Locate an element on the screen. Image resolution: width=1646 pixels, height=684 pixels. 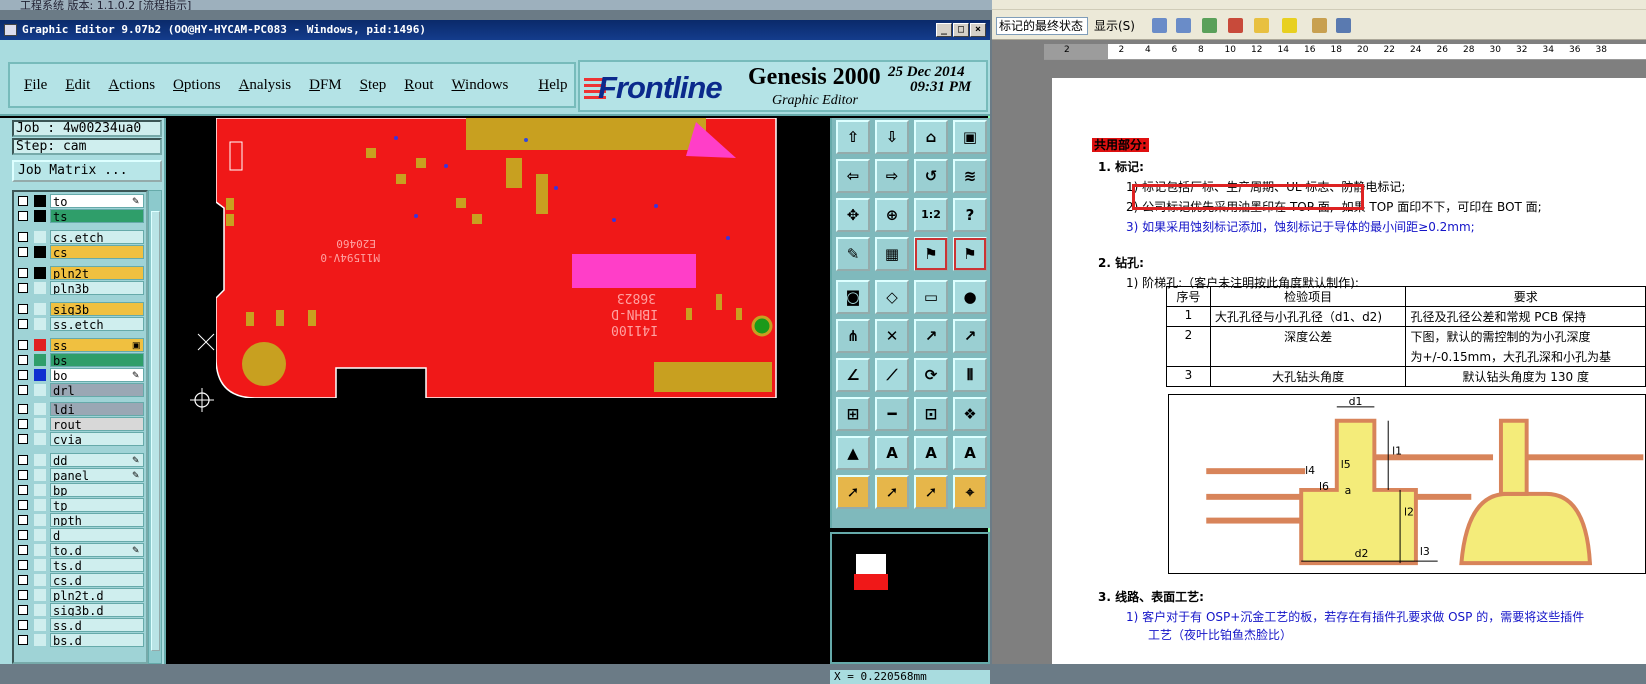
tool-fit-all-button: ✥ is located at coordinates (853, 215).